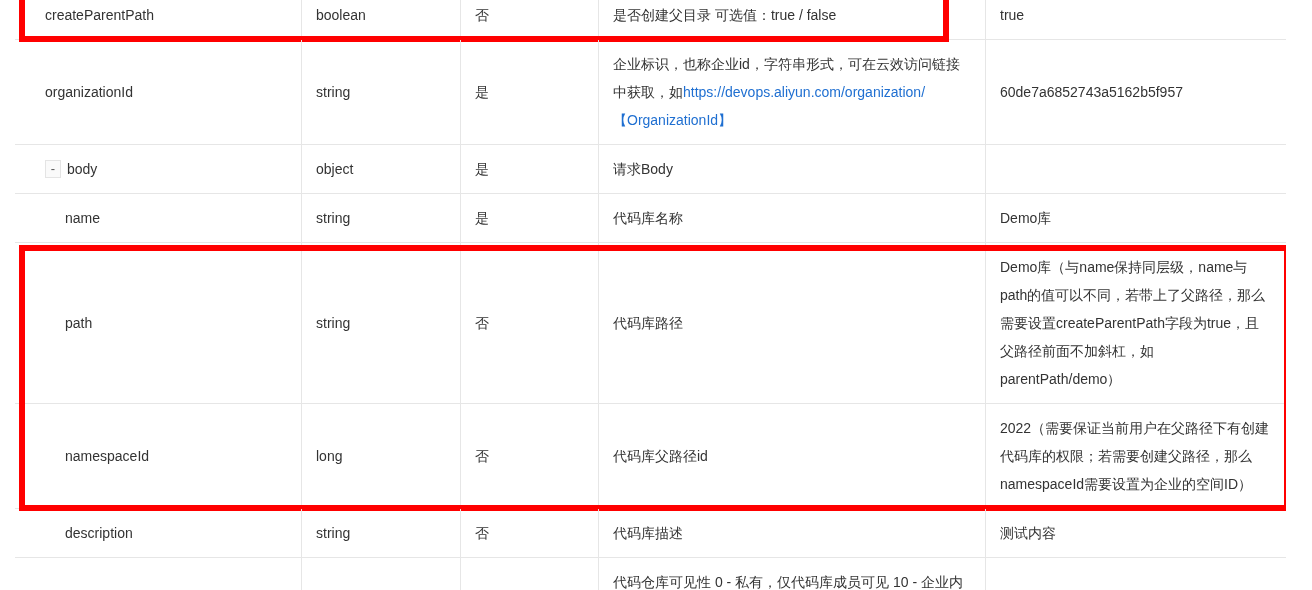  Describe the element at coordinates (1028, 533) in the screenshot. I see `example-value: 测试内容` at that location.